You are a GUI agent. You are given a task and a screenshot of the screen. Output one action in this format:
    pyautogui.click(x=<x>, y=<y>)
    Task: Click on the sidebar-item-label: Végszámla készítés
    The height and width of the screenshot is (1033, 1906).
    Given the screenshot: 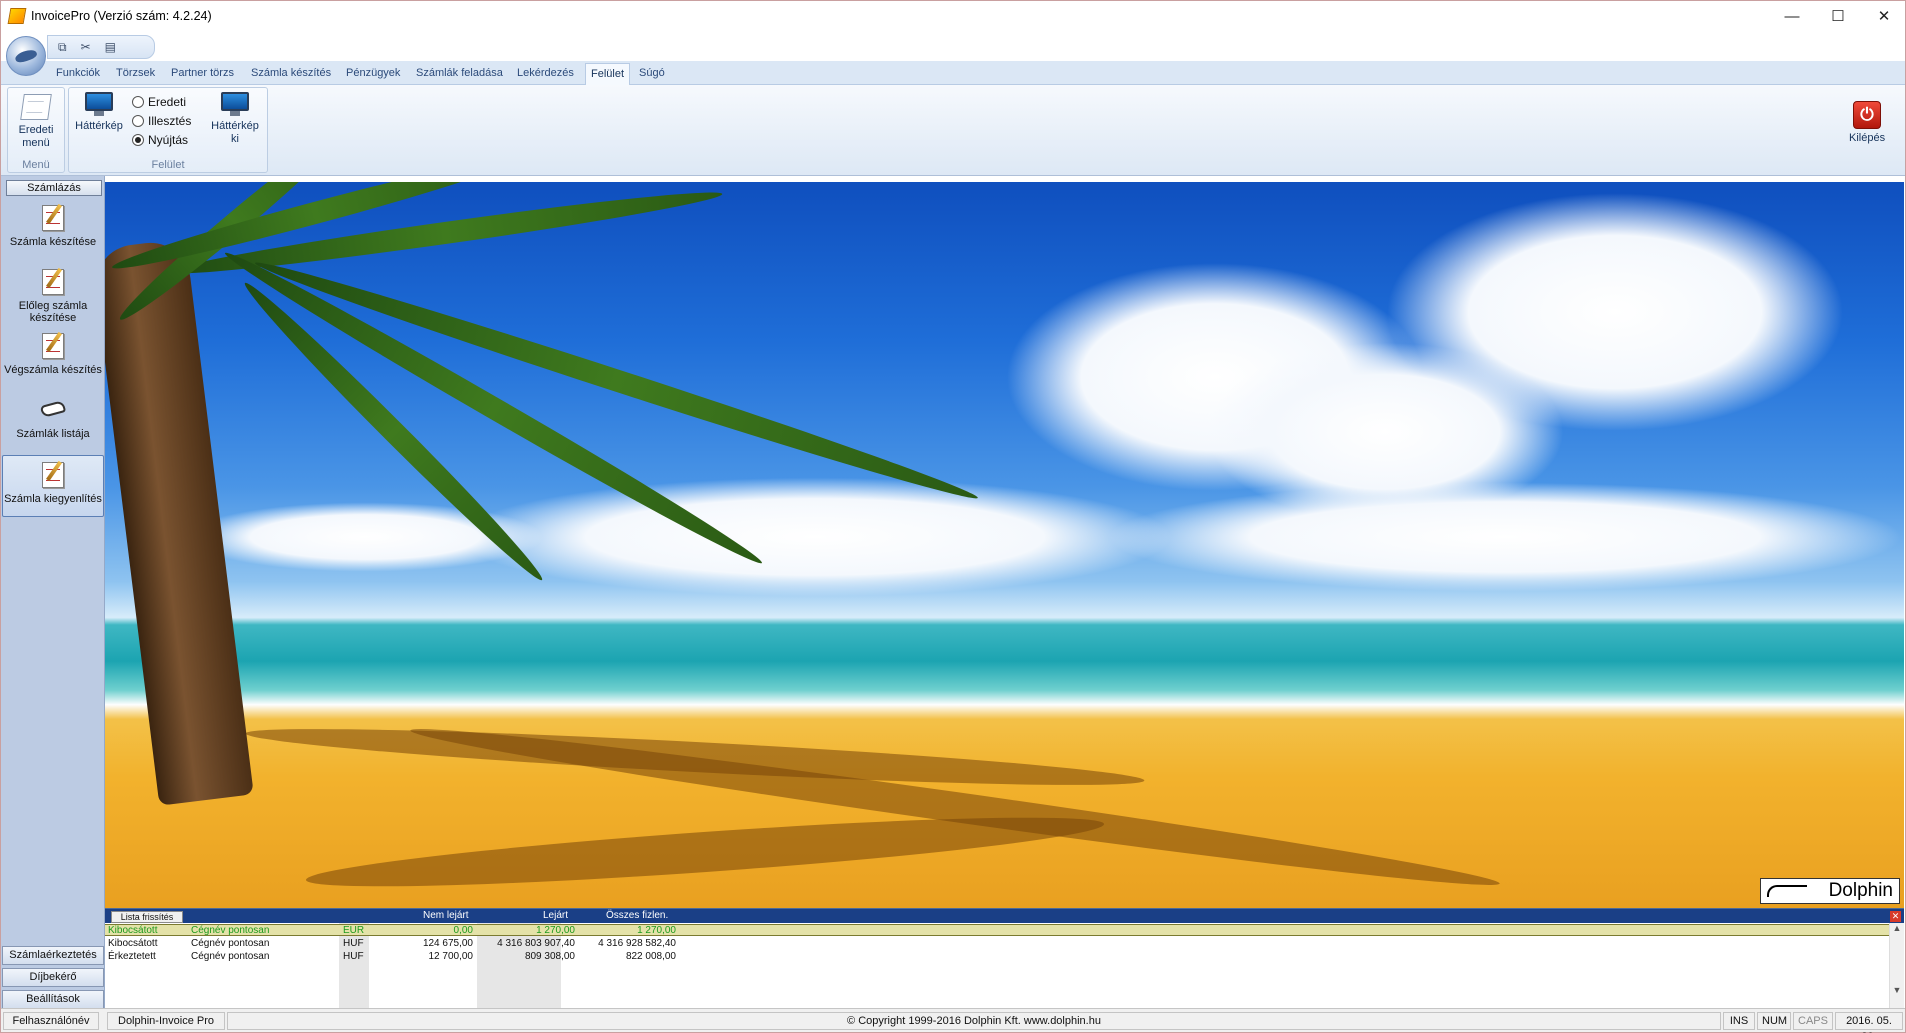 What is the action you would take?
    pyautogui.click(x=53, y=370)
    